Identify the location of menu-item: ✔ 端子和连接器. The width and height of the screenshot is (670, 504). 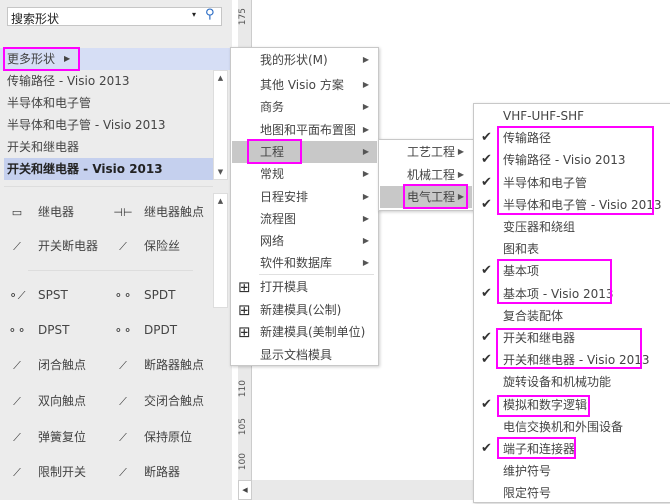
(572, 449).